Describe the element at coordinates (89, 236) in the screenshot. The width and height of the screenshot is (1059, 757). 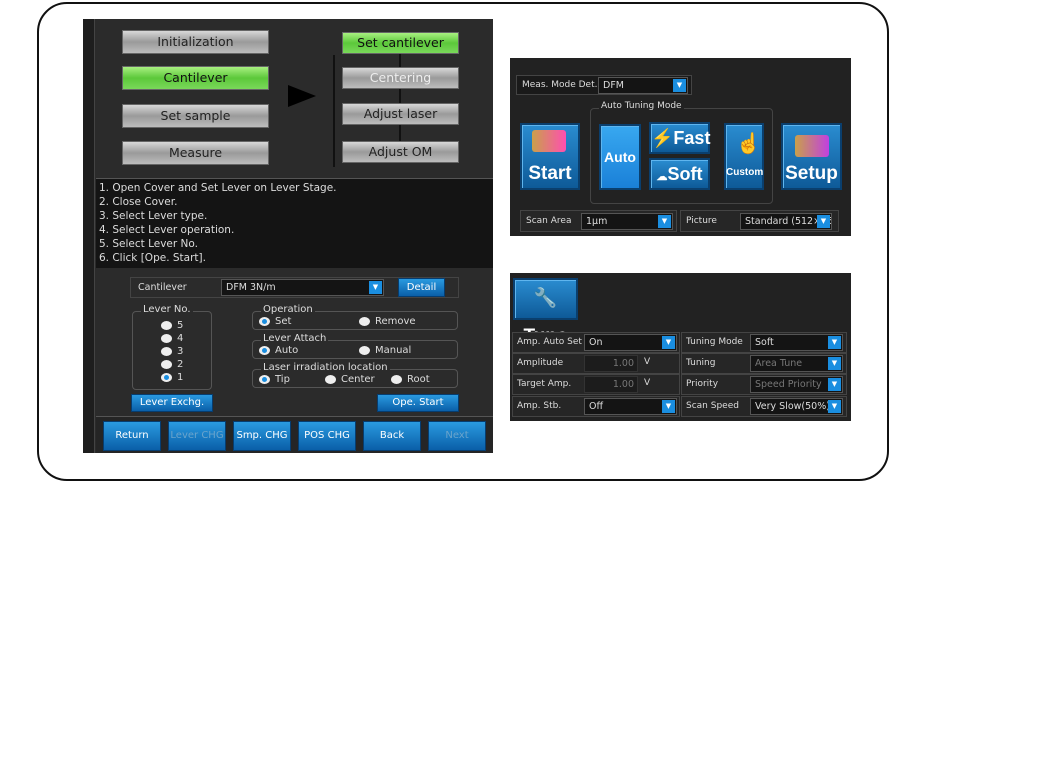
I see `panel-strip` at that location.